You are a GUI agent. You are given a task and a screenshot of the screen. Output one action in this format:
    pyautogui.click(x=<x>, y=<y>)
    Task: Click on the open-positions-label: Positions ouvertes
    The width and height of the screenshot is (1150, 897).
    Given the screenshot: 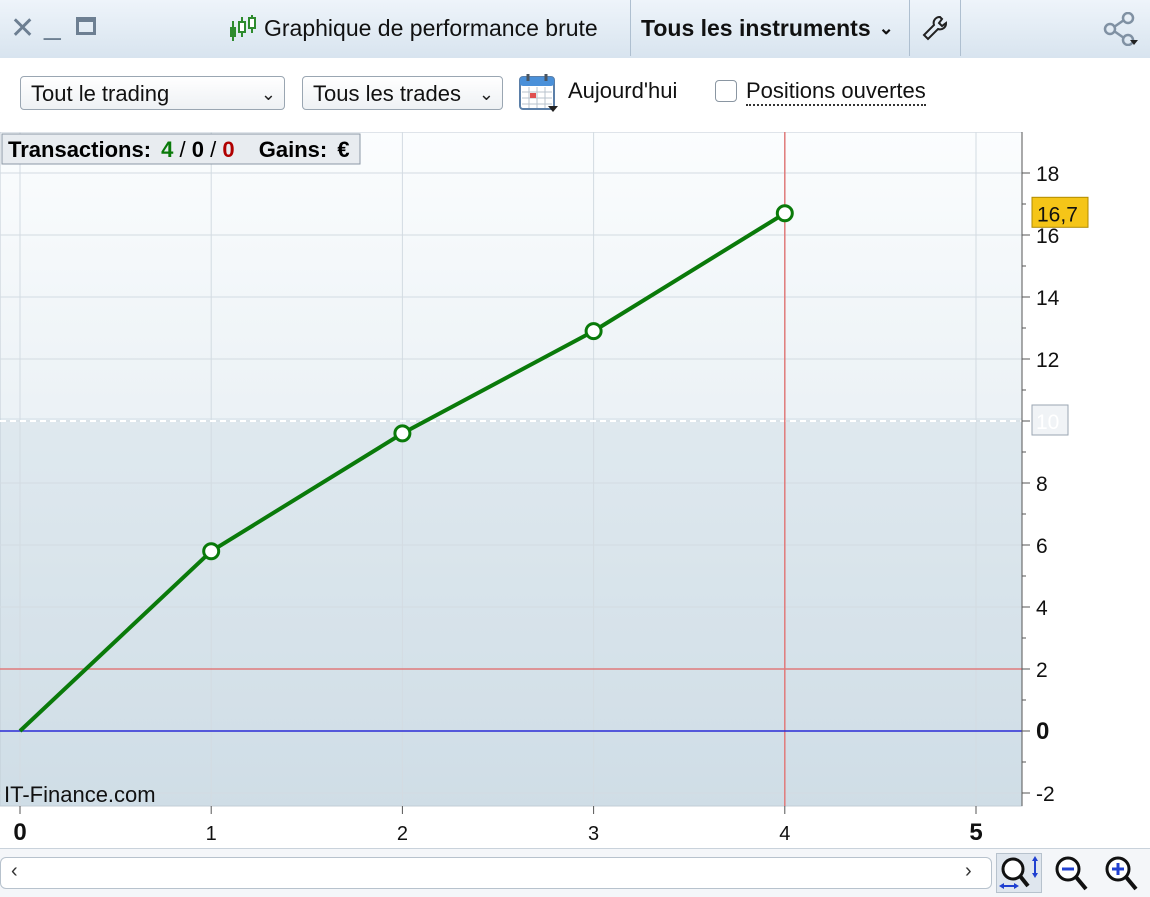 What is the action you would take?
    pyautogui.click(x=836, y=92)
    